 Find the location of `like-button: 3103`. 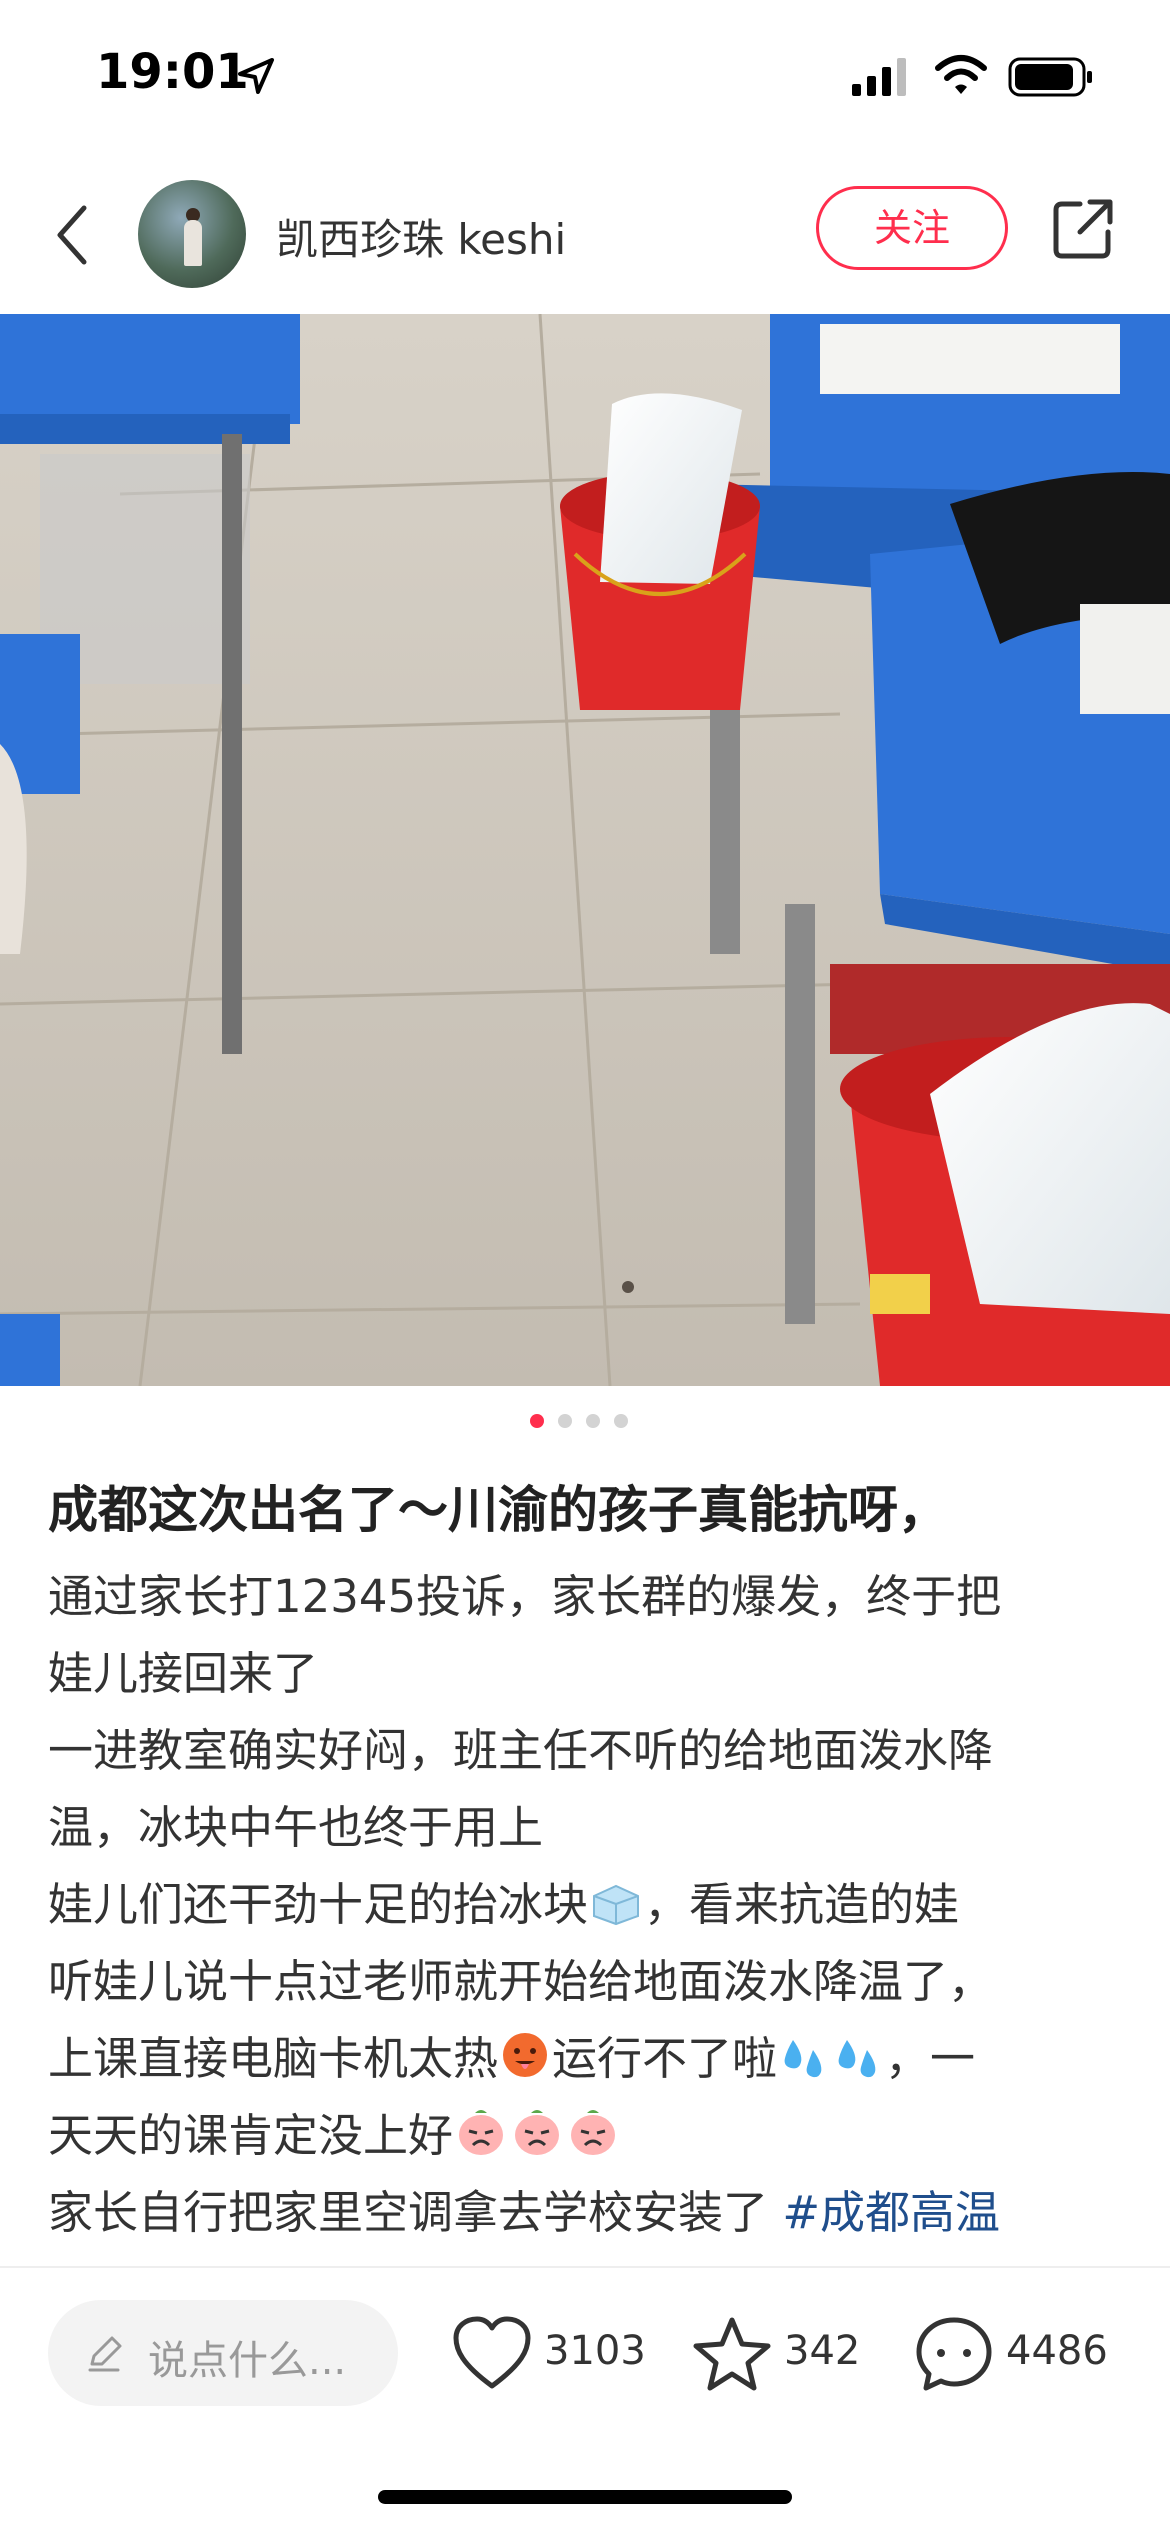

like-button: 3103 is located at coordinates (552, 2354).